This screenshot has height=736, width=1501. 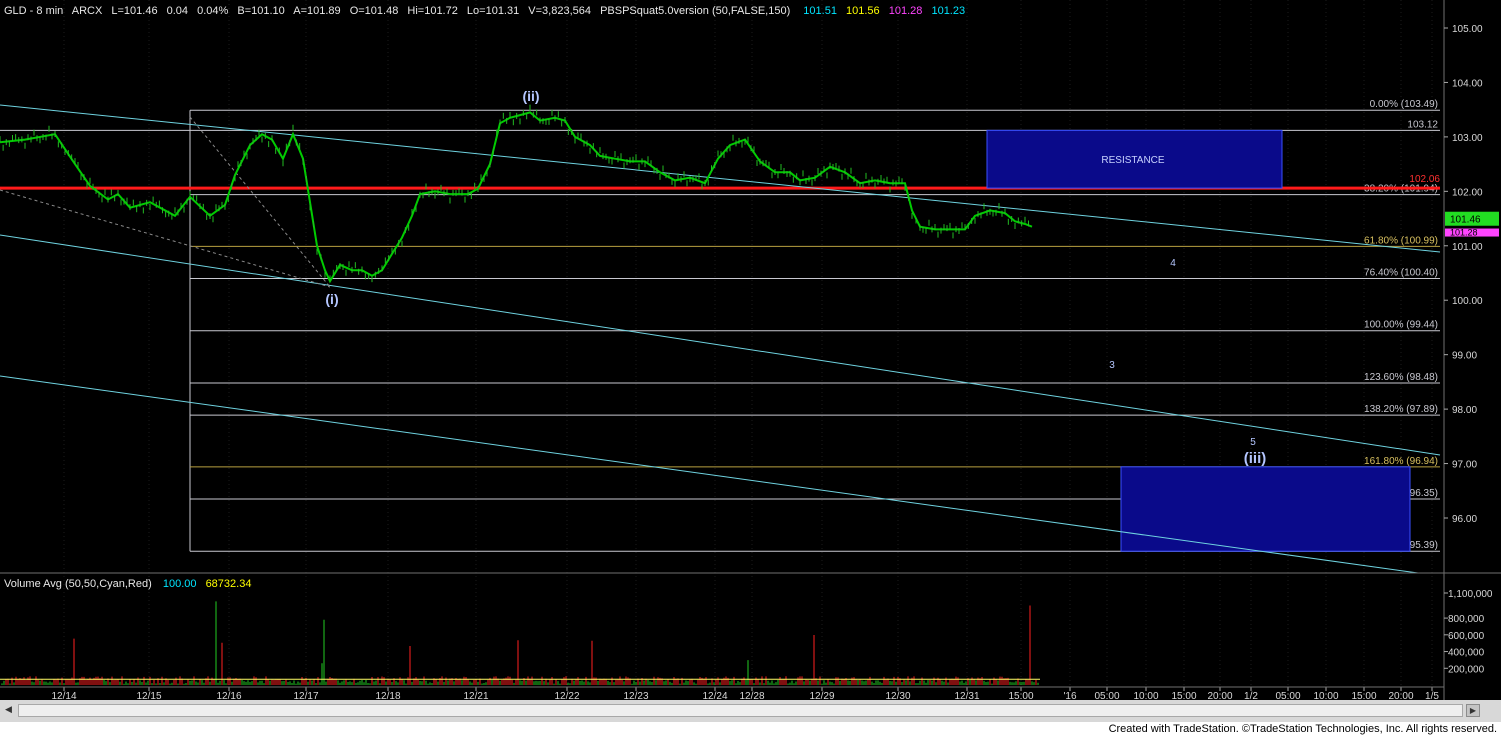 I want to click on time-tick-label: 12/24, so click(x=714, y=695).